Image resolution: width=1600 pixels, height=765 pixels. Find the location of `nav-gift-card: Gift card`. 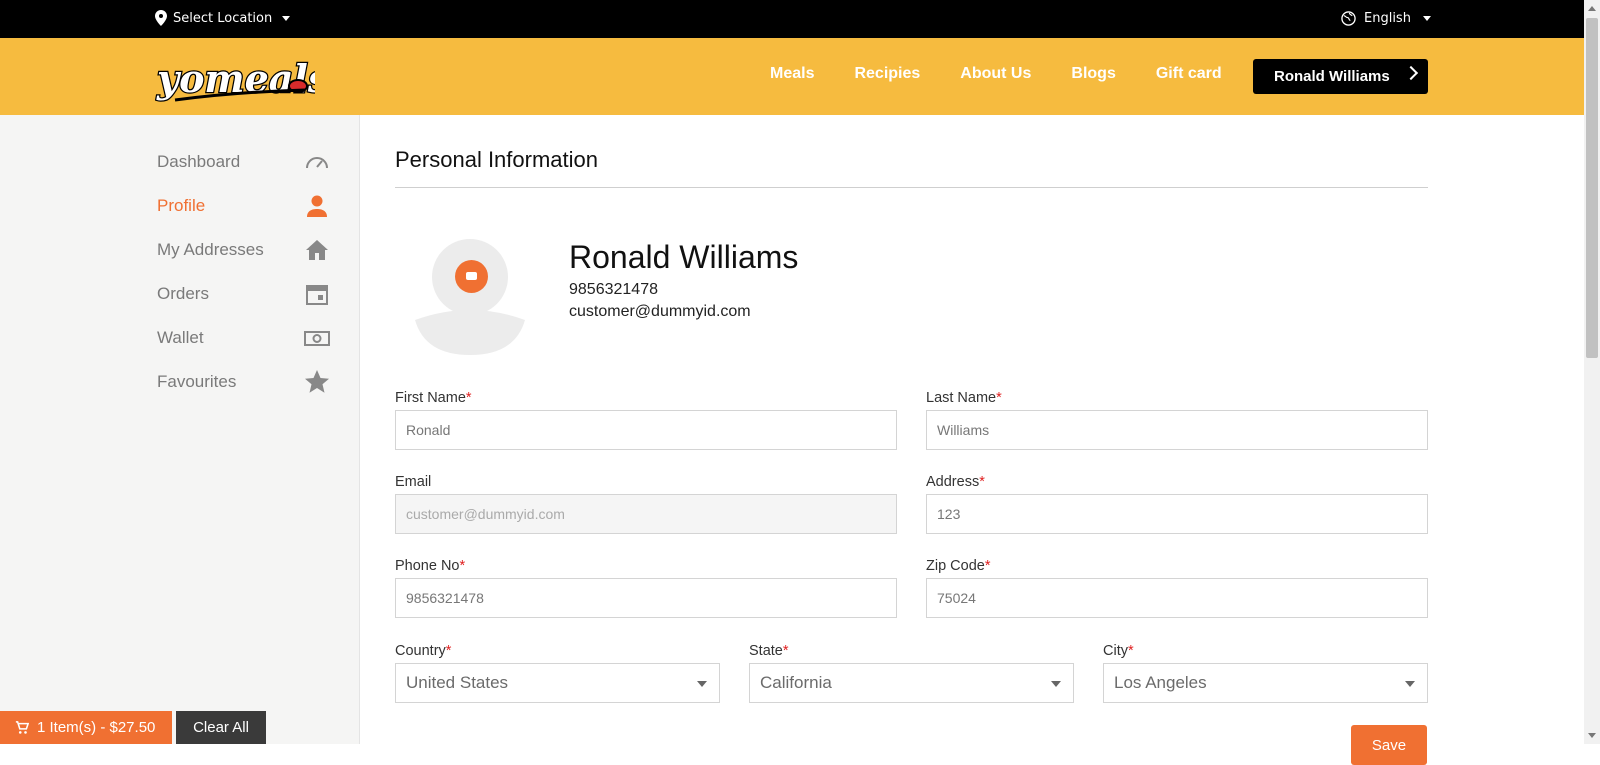

nav-gift-card: Gift card is located at coordinates (1189, 74).